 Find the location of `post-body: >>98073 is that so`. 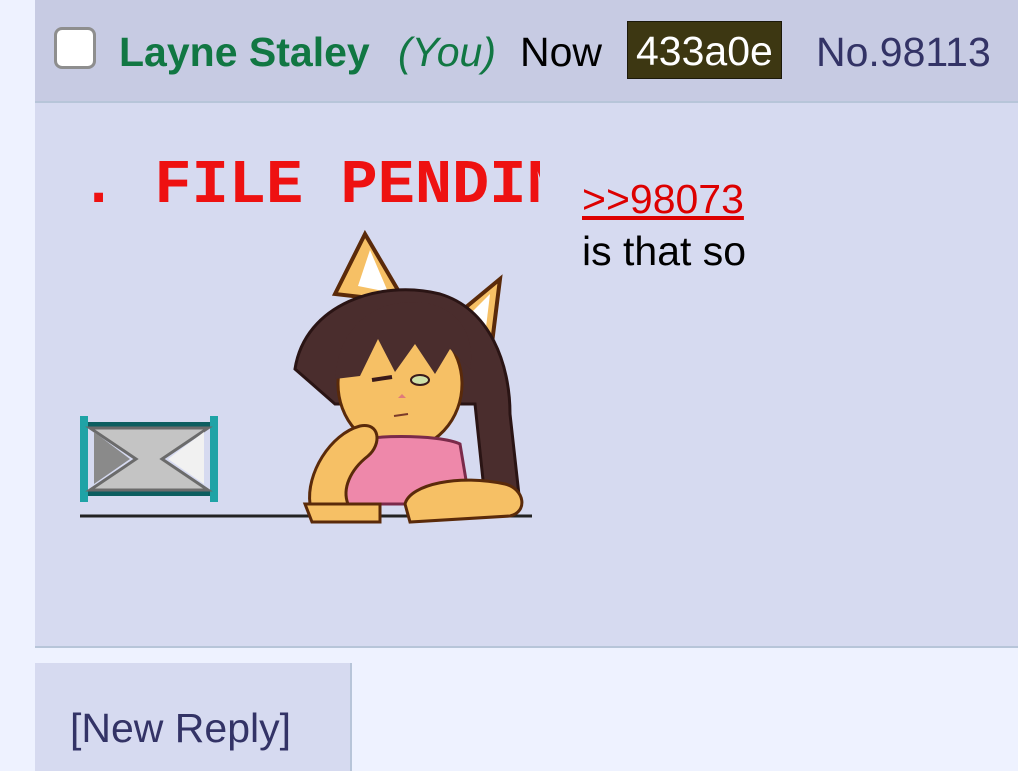

post-body: >>98073 is that so is located at coordinates (792, 225).